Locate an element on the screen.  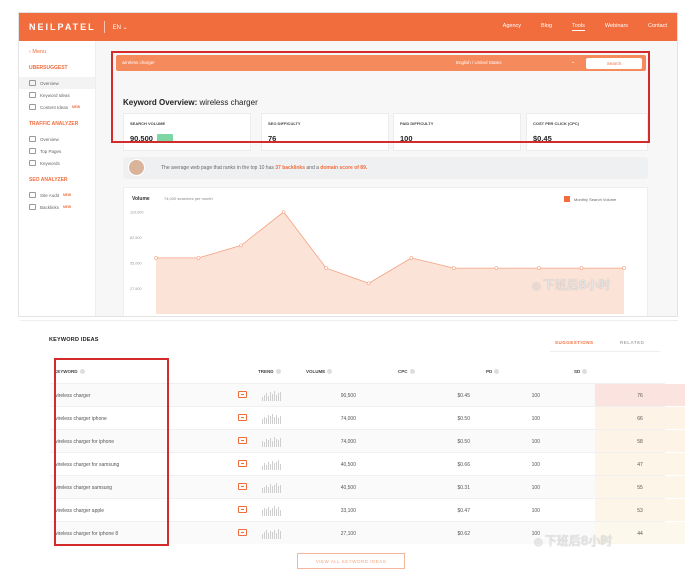
nav-blog: Blog is located at coordinates (546, 27).